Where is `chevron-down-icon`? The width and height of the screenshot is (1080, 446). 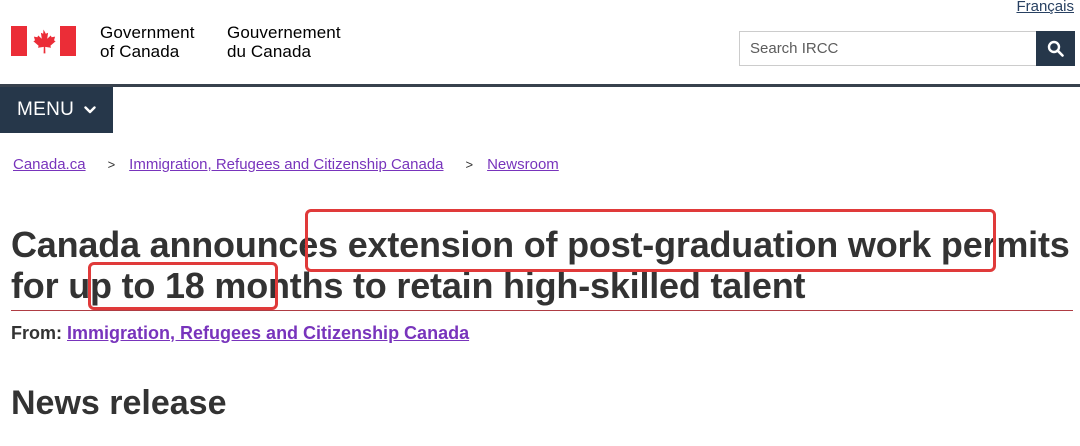 chevron-down-icon is located at coordinates (90, 110).